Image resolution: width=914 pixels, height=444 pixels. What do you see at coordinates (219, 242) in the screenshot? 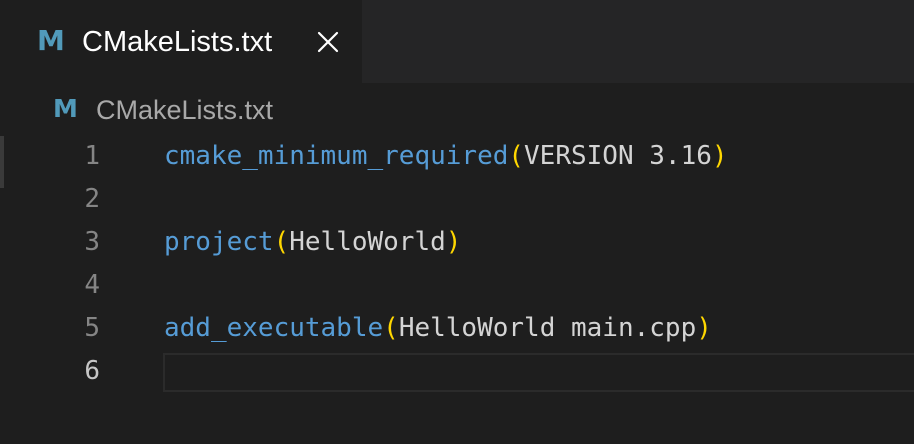
I see `code-function: project` at bounding box center [219, 242].